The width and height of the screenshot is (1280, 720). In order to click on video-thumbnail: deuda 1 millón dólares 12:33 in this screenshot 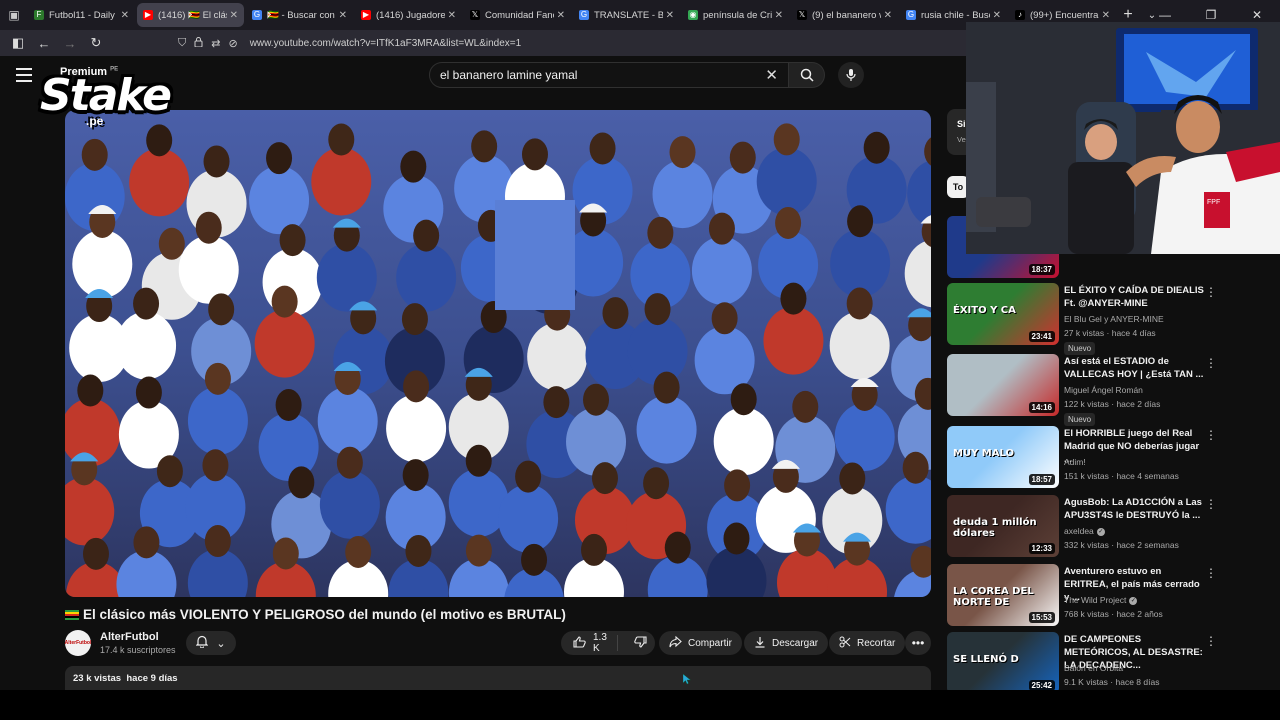, I will do `click(1003, 526)`.